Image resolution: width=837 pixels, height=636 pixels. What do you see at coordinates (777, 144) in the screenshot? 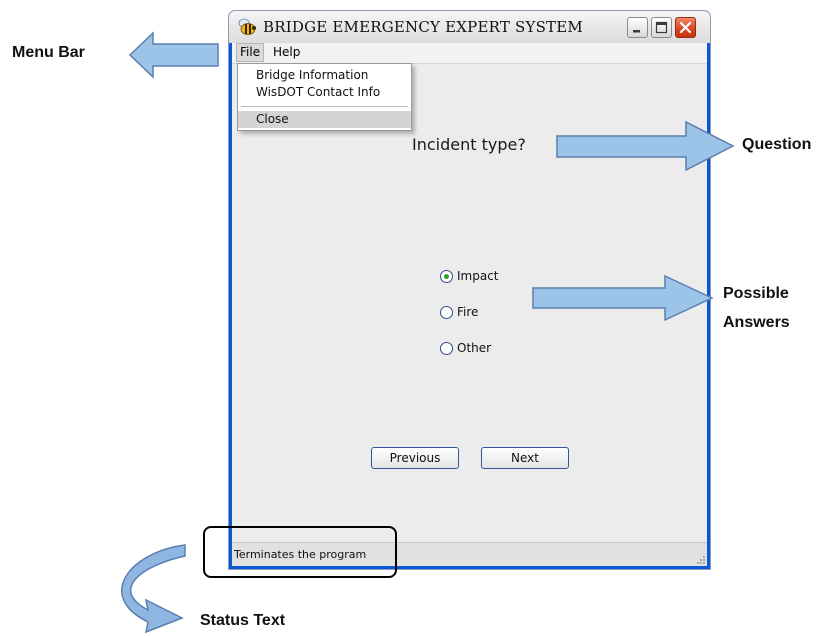
I see `annotation-question: Question` at bounding box center [777, 144].